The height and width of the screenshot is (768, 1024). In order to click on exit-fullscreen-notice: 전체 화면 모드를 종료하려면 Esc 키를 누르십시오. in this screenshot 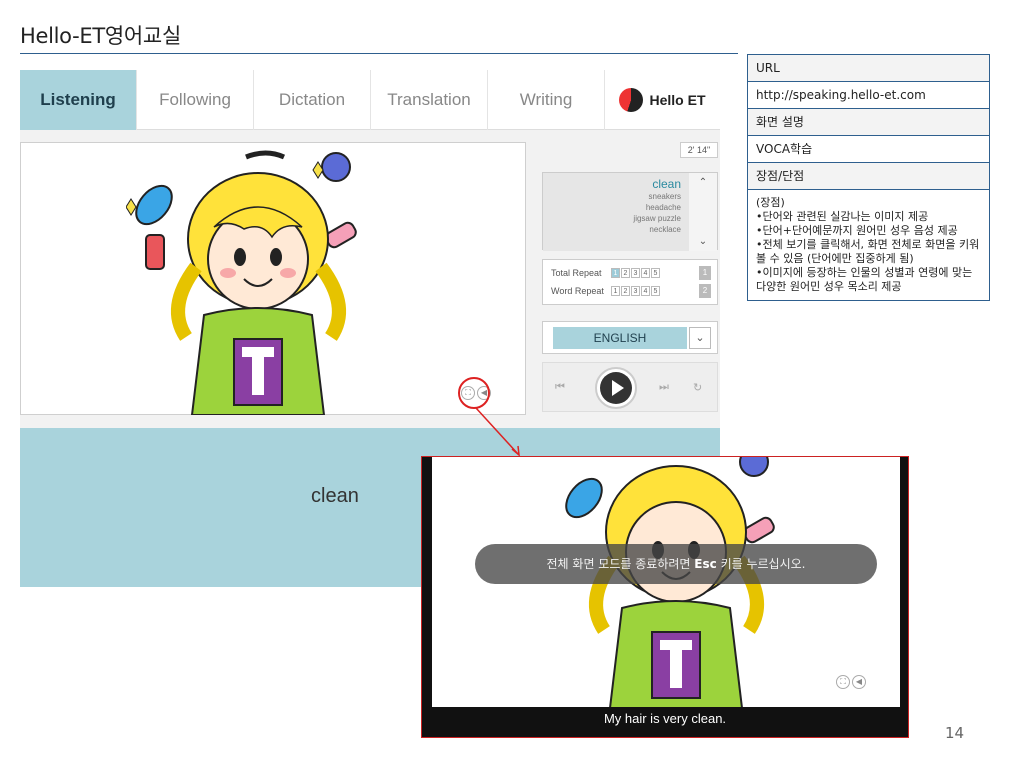, I will do `click(676, 564)`.